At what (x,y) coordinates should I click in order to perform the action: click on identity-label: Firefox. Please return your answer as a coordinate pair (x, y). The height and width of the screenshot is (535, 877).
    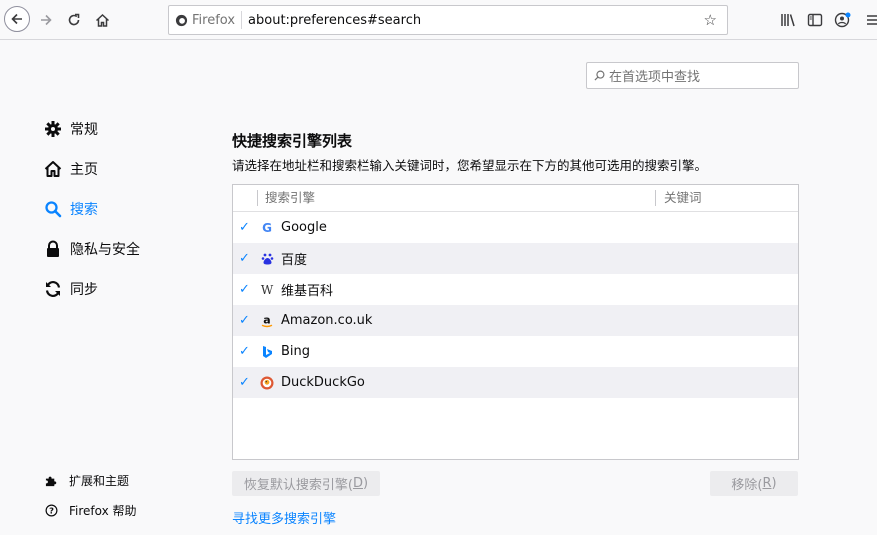
    Looking at the image, I should click on (214, 20).